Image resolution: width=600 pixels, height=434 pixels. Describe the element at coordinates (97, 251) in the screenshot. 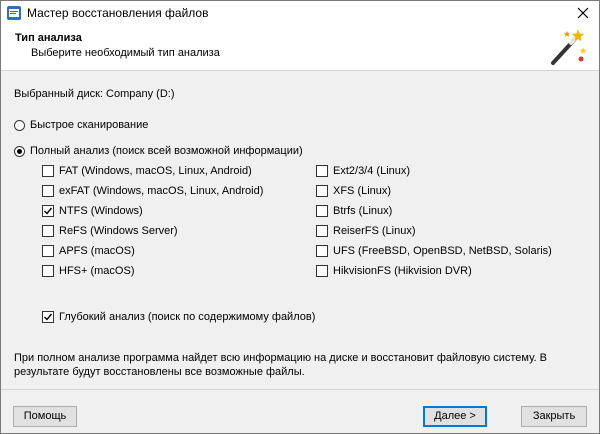

I see `fs-apfs-label: APFS (macOS)` at that location.